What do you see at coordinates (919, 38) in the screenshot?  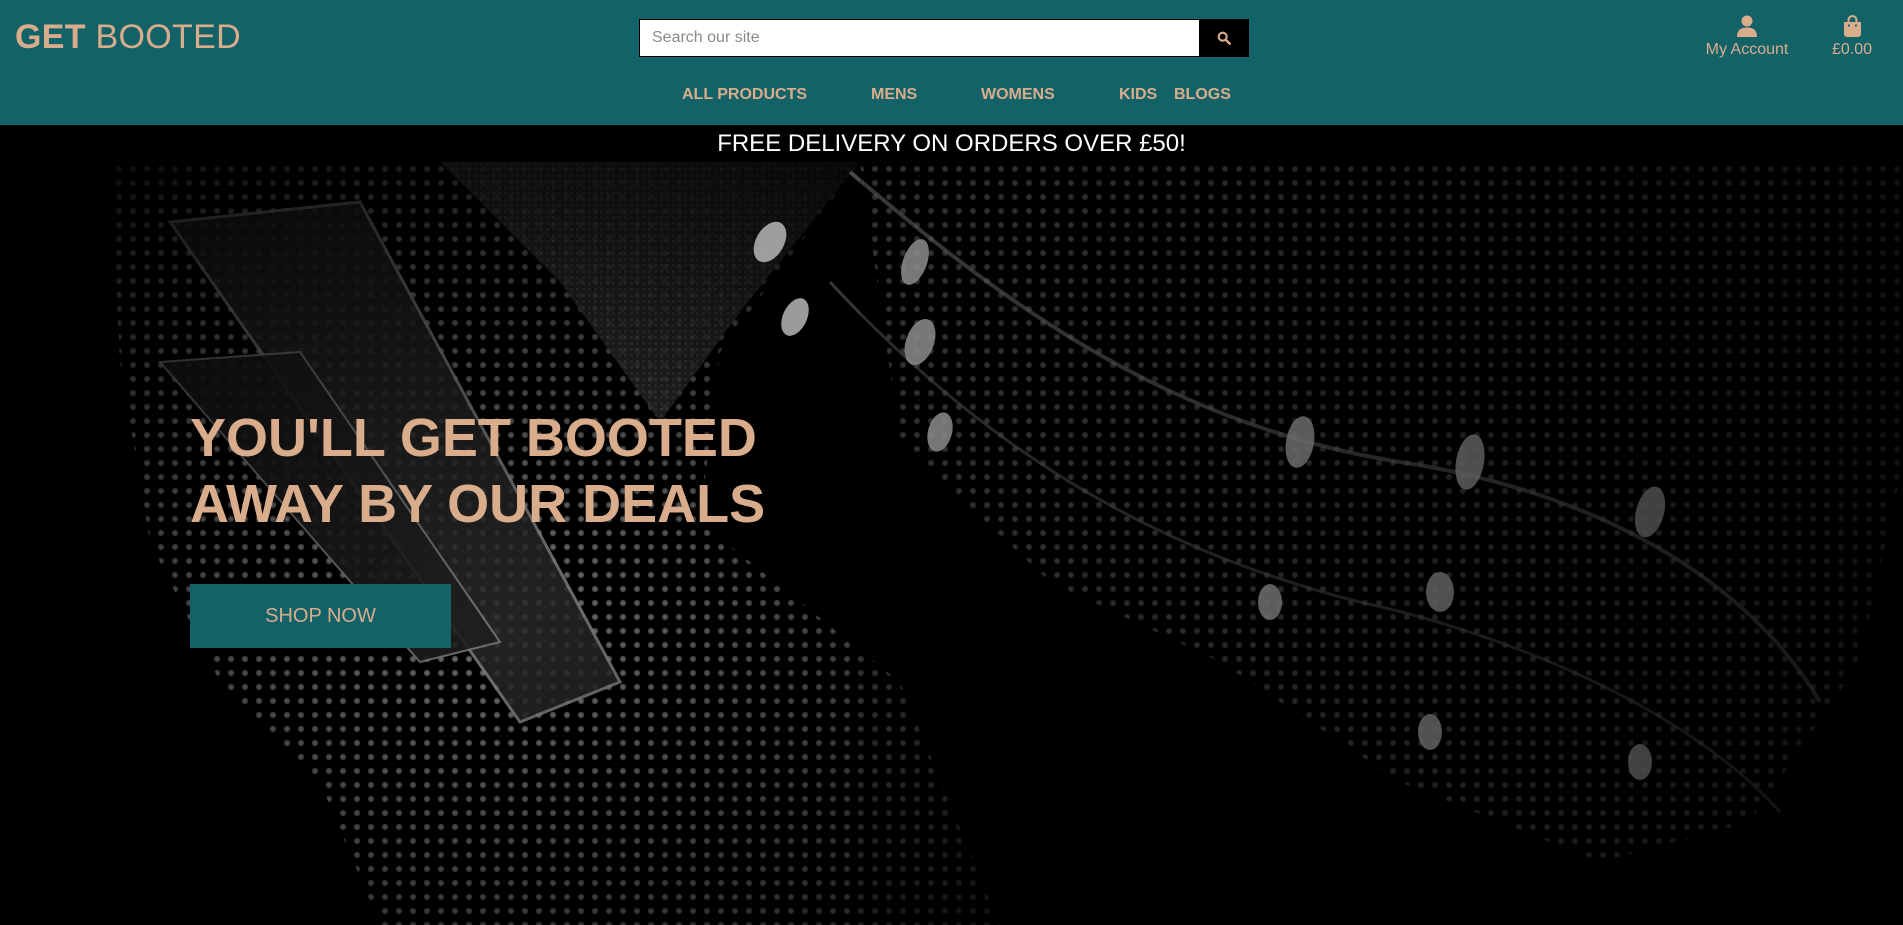 I see `search-input` at bounding box center [919, 38].